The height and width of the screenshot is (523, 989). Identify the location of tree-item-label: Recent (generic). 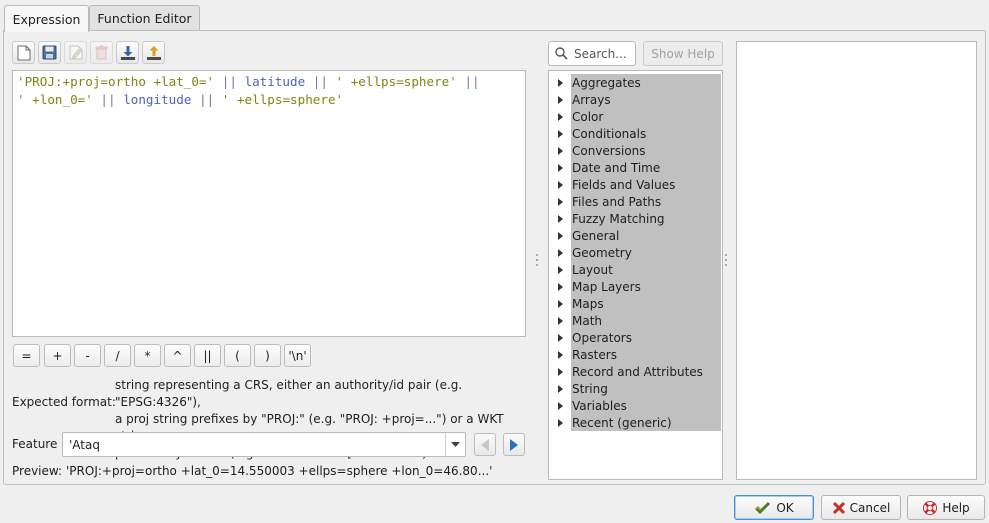
(646, 422).